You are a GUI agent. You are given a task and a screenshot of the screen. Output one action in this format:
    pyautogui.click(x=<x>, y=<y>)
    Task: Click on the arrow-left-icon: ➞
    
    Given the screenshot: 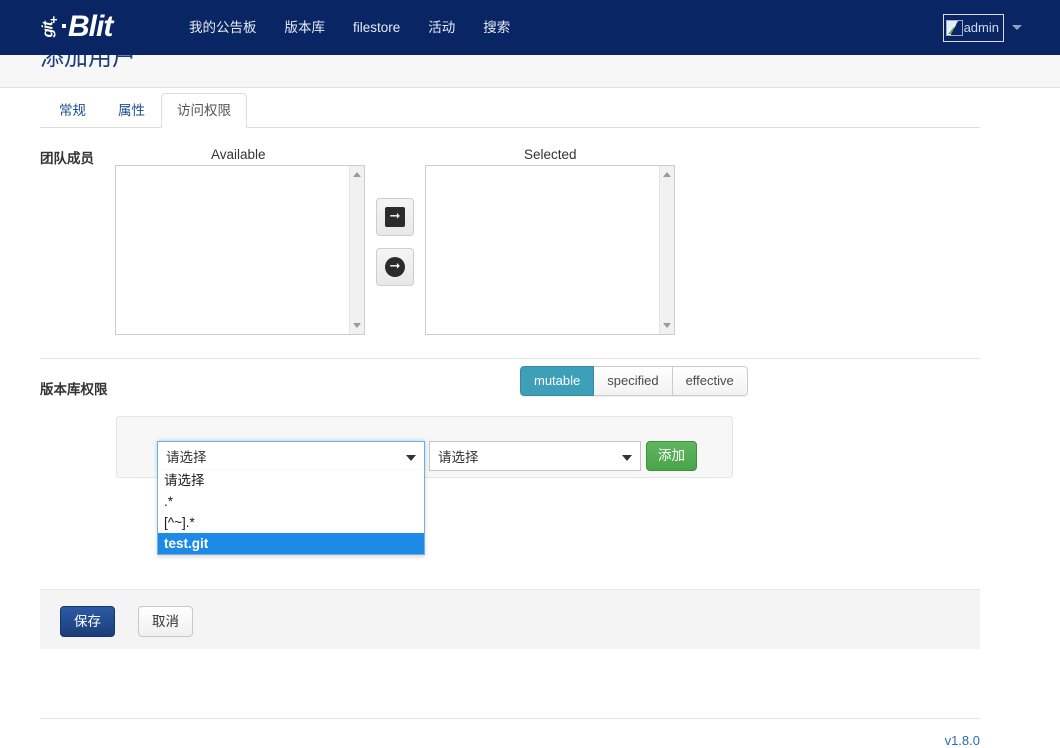 What is the action you would take?
    pyautogui.click(x=395, y=267)
    